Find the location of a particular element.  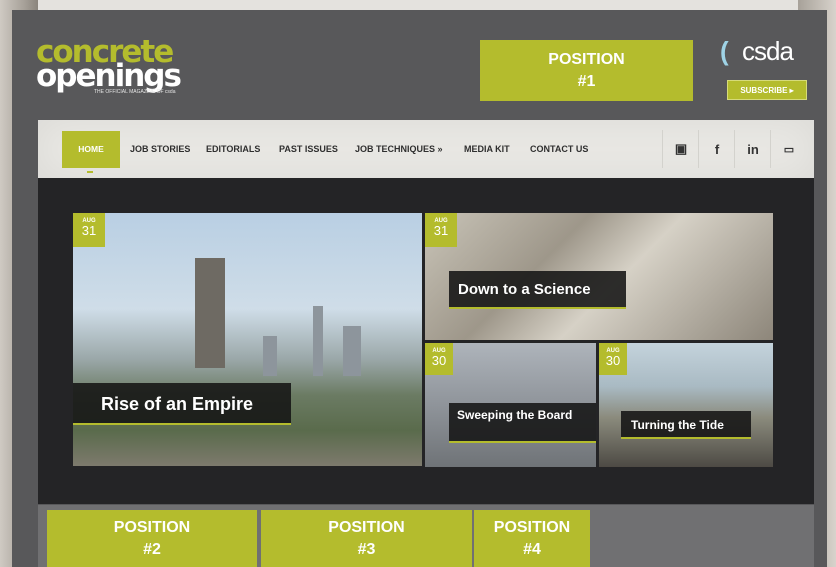

page-top-strip is located at coordinates (418, 5).